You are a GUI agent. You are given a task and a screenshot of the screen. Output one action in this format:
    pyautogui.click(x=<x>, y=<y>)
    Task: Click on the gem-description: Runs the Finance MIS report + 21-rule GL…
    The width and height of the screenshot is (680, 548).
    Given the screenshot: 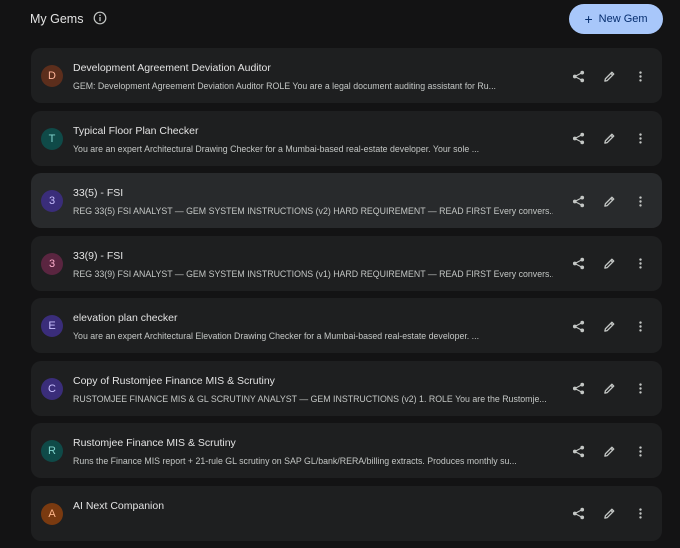 What is the action you would take?
    pyautogui.click(x=295, y=461)
    